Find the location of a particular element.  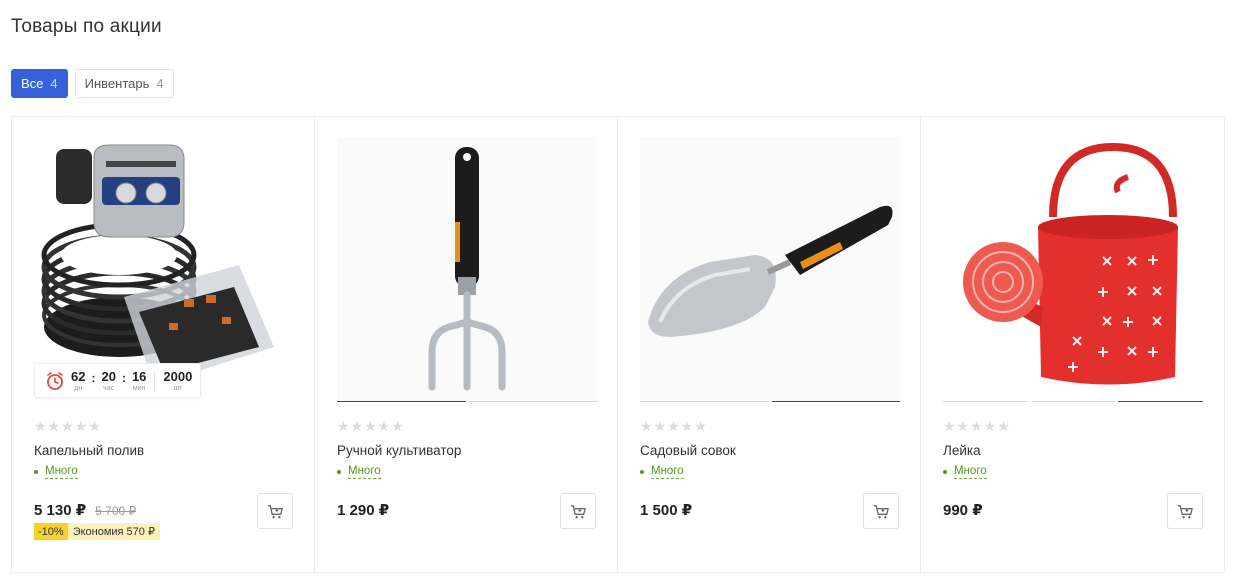

product-image-watering-can is located at coordinates (1073, 269).